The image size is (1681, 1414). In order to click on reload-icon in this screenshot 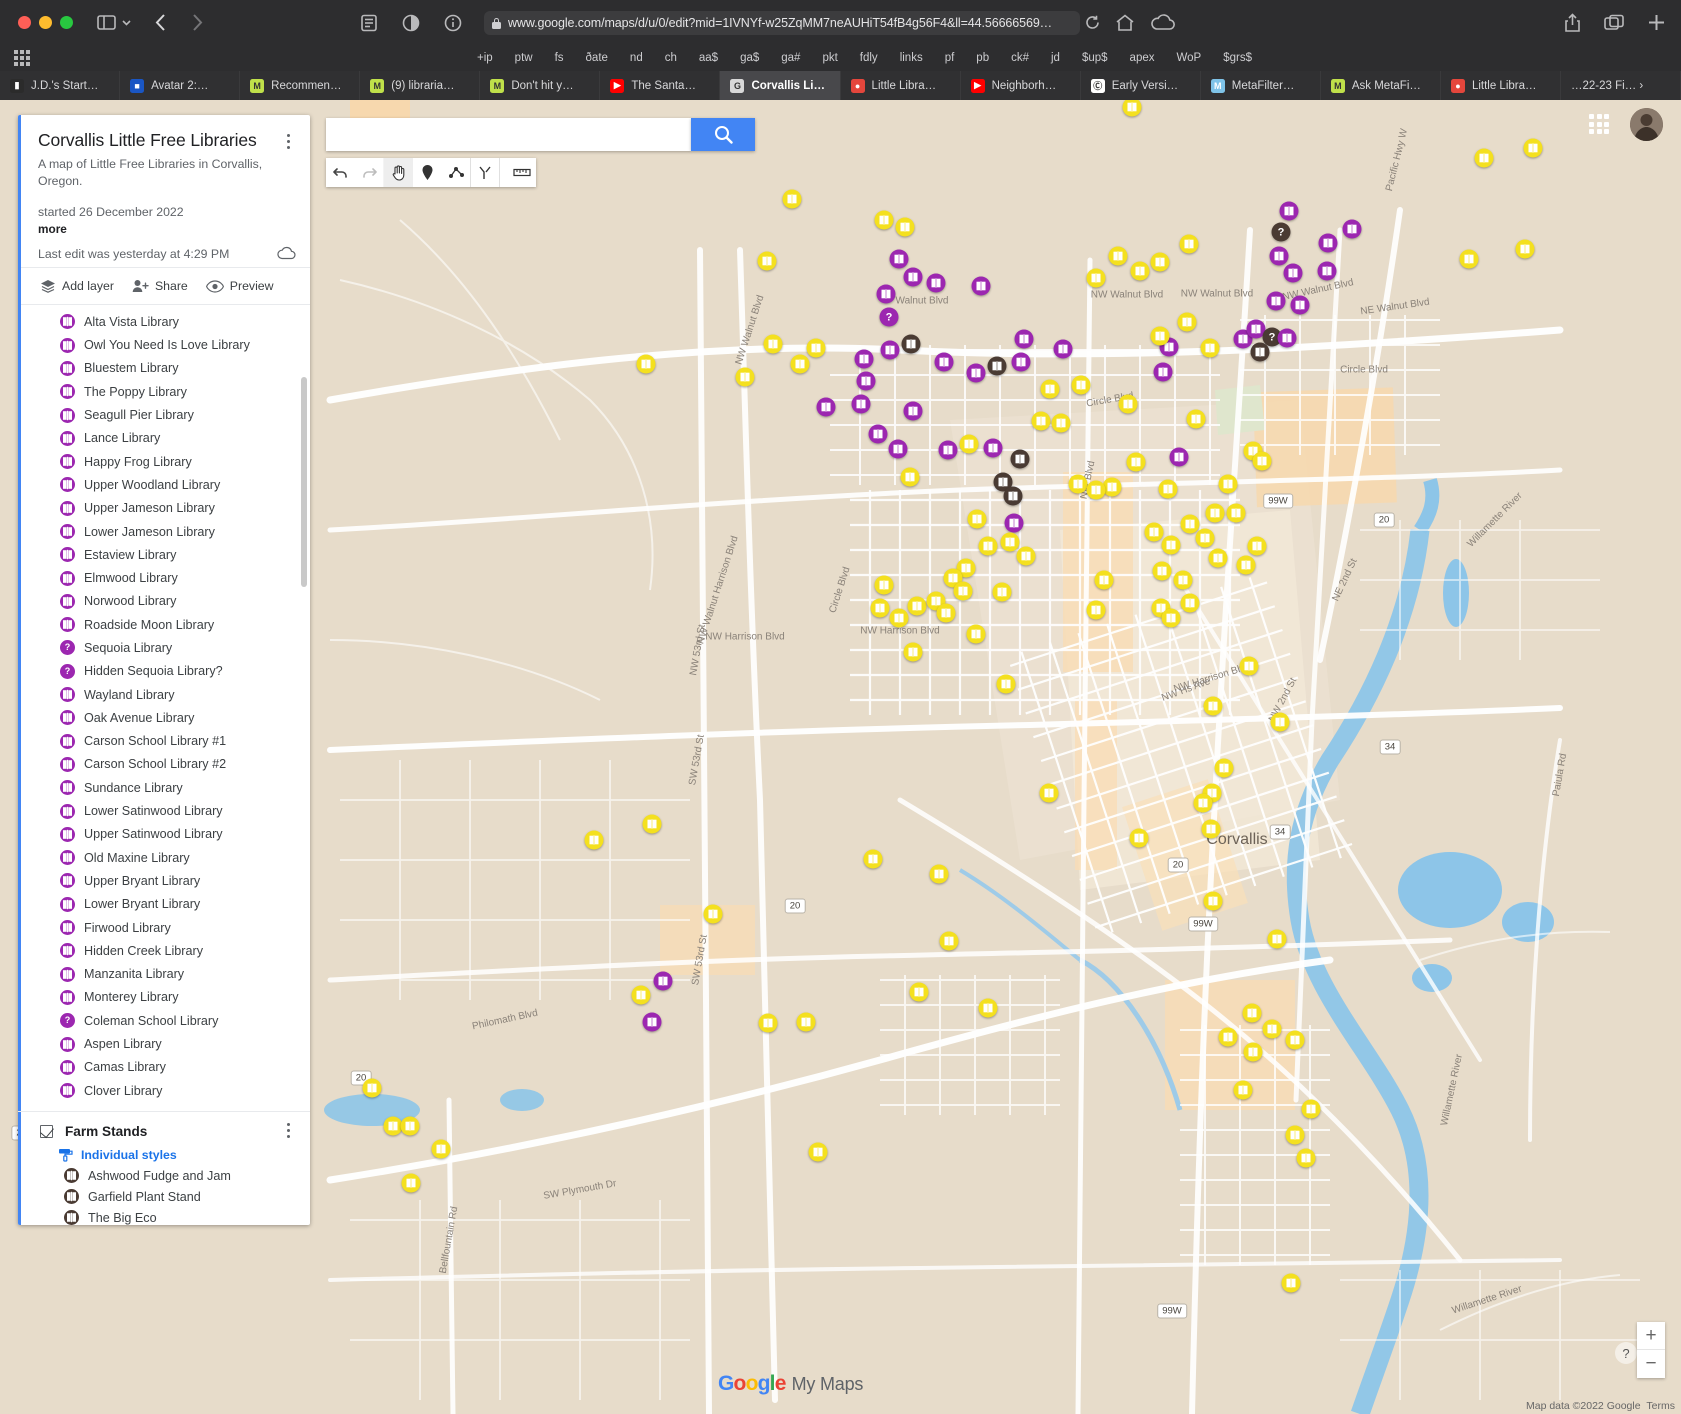, I will do `click(1092, 22)`.